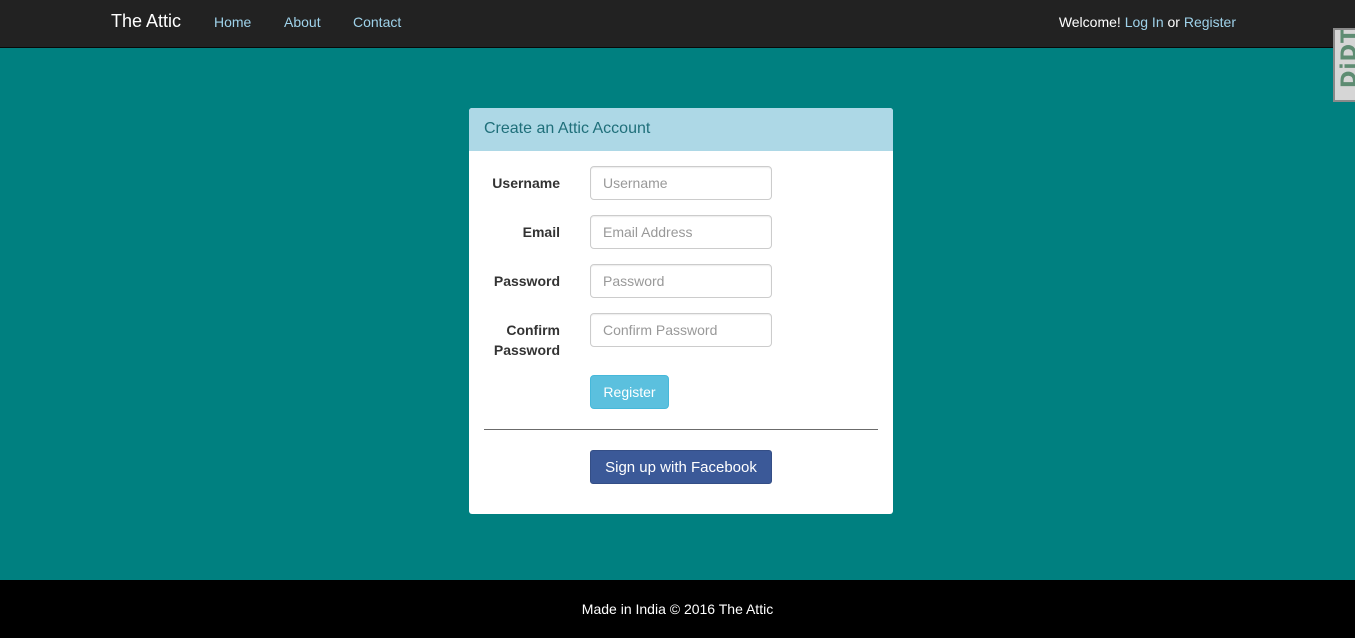 The height and width of the screenshot is (638, 1355). What do you see at coordinates (526, 340) in the screenshot?
I see `confirm-password-label: Confirm Password` at bounding box center [526, 340].